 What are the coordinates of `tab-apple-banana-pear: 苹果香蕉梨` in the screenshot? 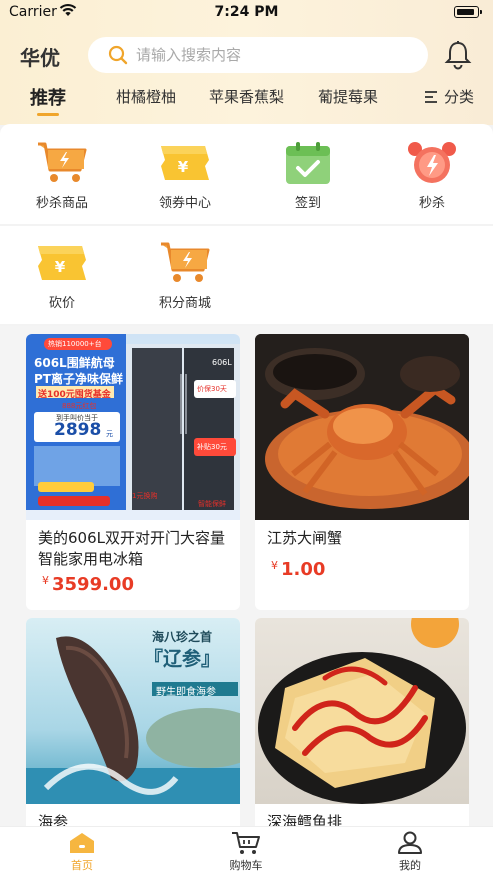 It's located at (246, 96).